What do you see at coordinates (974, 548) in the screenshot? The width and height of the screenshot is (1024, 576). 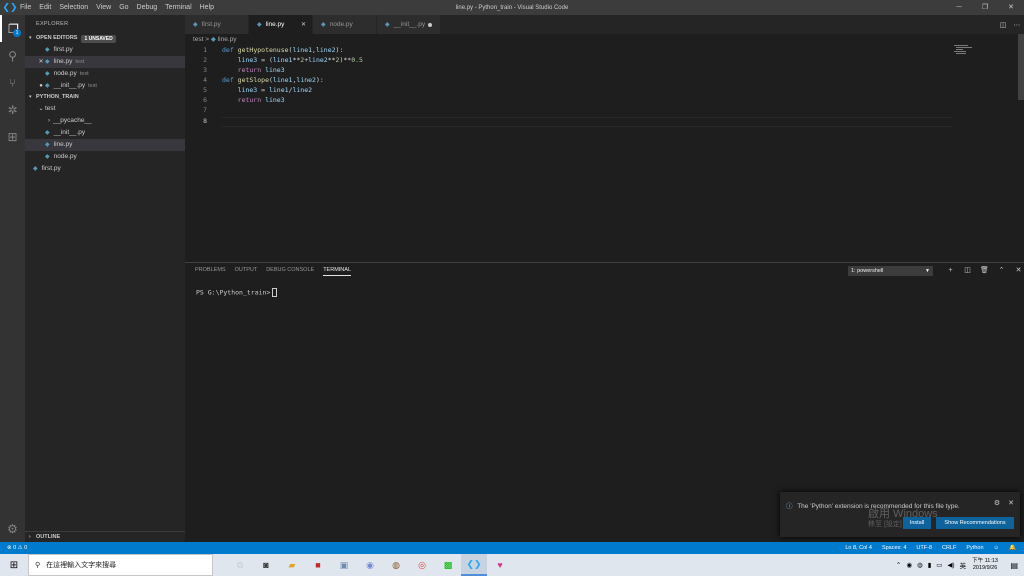 I see `language-mode: Python` at bounding box center [974, 548].